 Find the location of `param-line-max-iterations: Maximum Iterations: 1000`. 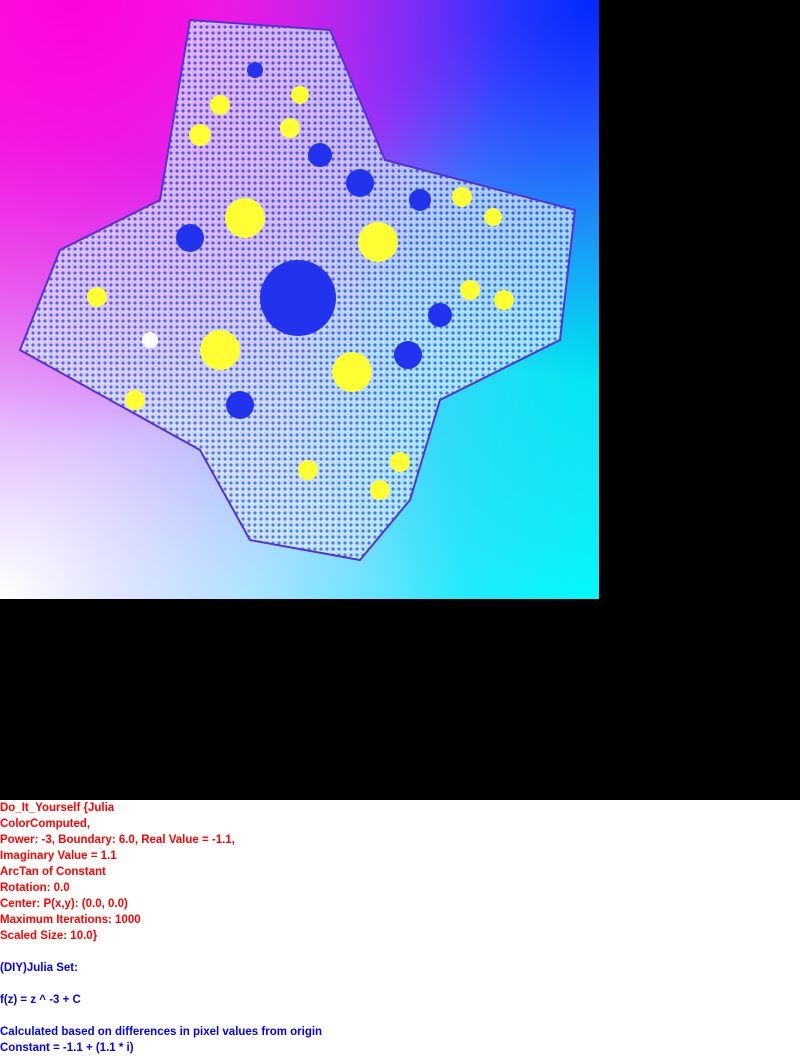

param-line-max-iterations: Maximum Iterations: 1000 is located at coordinates (70, 920).